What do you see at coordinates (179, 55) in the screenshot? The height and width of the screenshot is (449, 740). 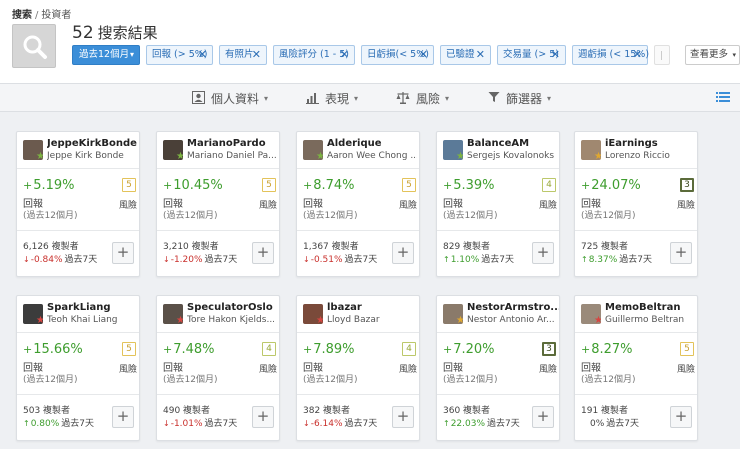 I see `filter-chip-return: 回報 (> 5%) ✕` at bounding box center [179, 55].